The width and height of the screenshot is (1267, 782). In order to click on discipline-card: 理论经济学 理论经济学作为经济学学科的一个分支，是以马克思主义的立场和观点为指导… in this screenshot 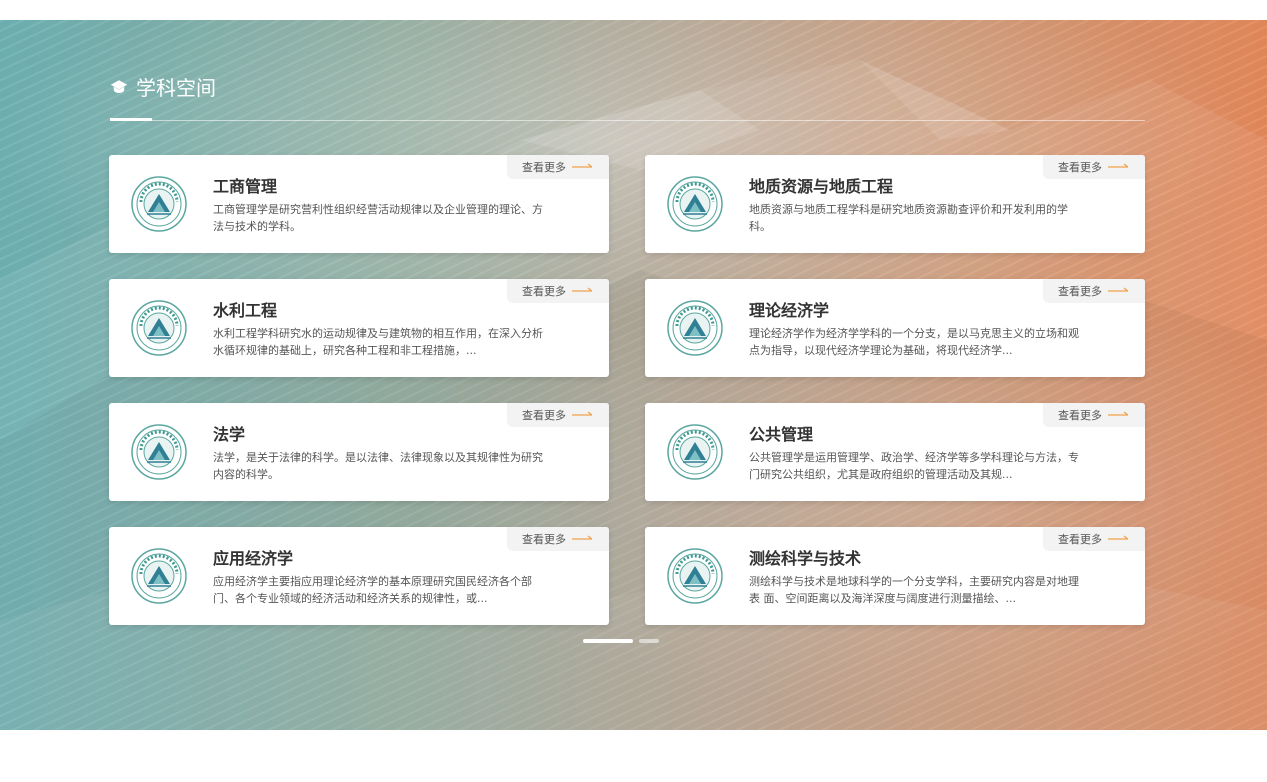, I will do `click(895, 328)`.